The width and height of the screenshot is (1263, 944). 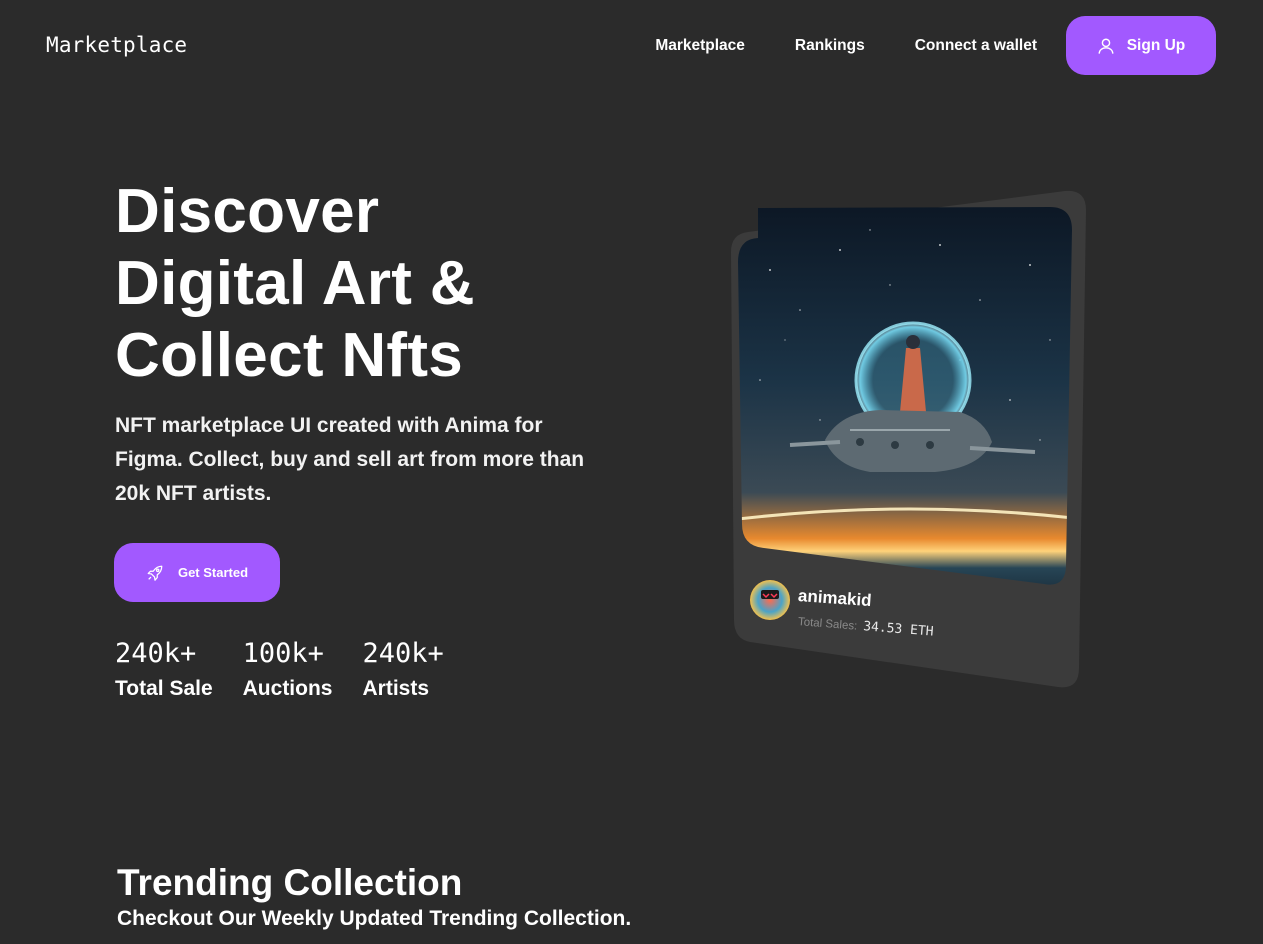 What do you see at coordinates (213, 572) in the screenshot?
I see `get-started-label: Get Started` at bounding box center [213, 572].